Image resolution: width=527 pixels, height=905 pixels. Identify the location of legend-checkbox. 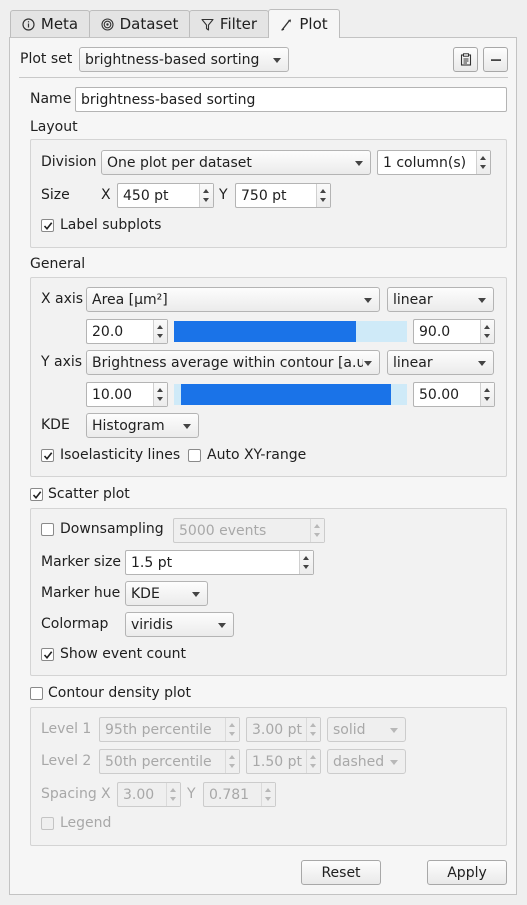
(47, 823).